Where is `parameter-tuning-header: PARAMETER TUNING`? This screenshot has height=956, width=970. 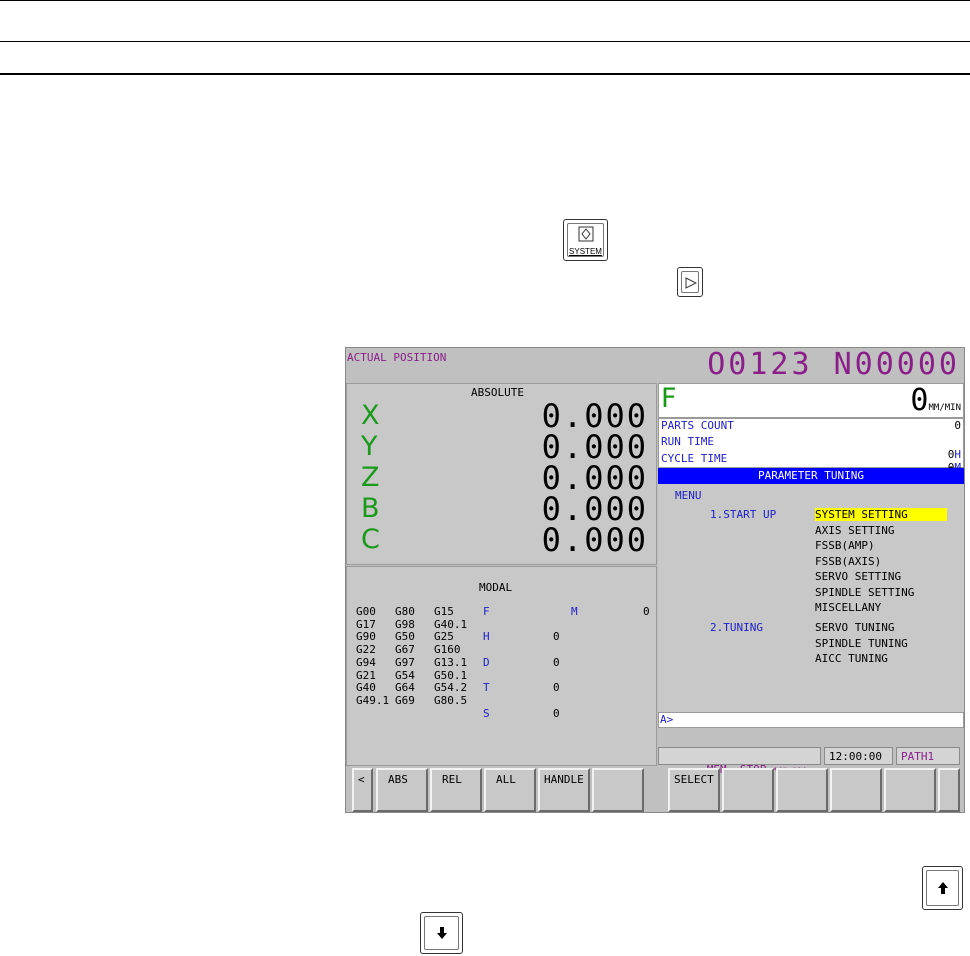 parameter-tuning-header: PARAMETER TUNING is located at coordinates (811, 476).